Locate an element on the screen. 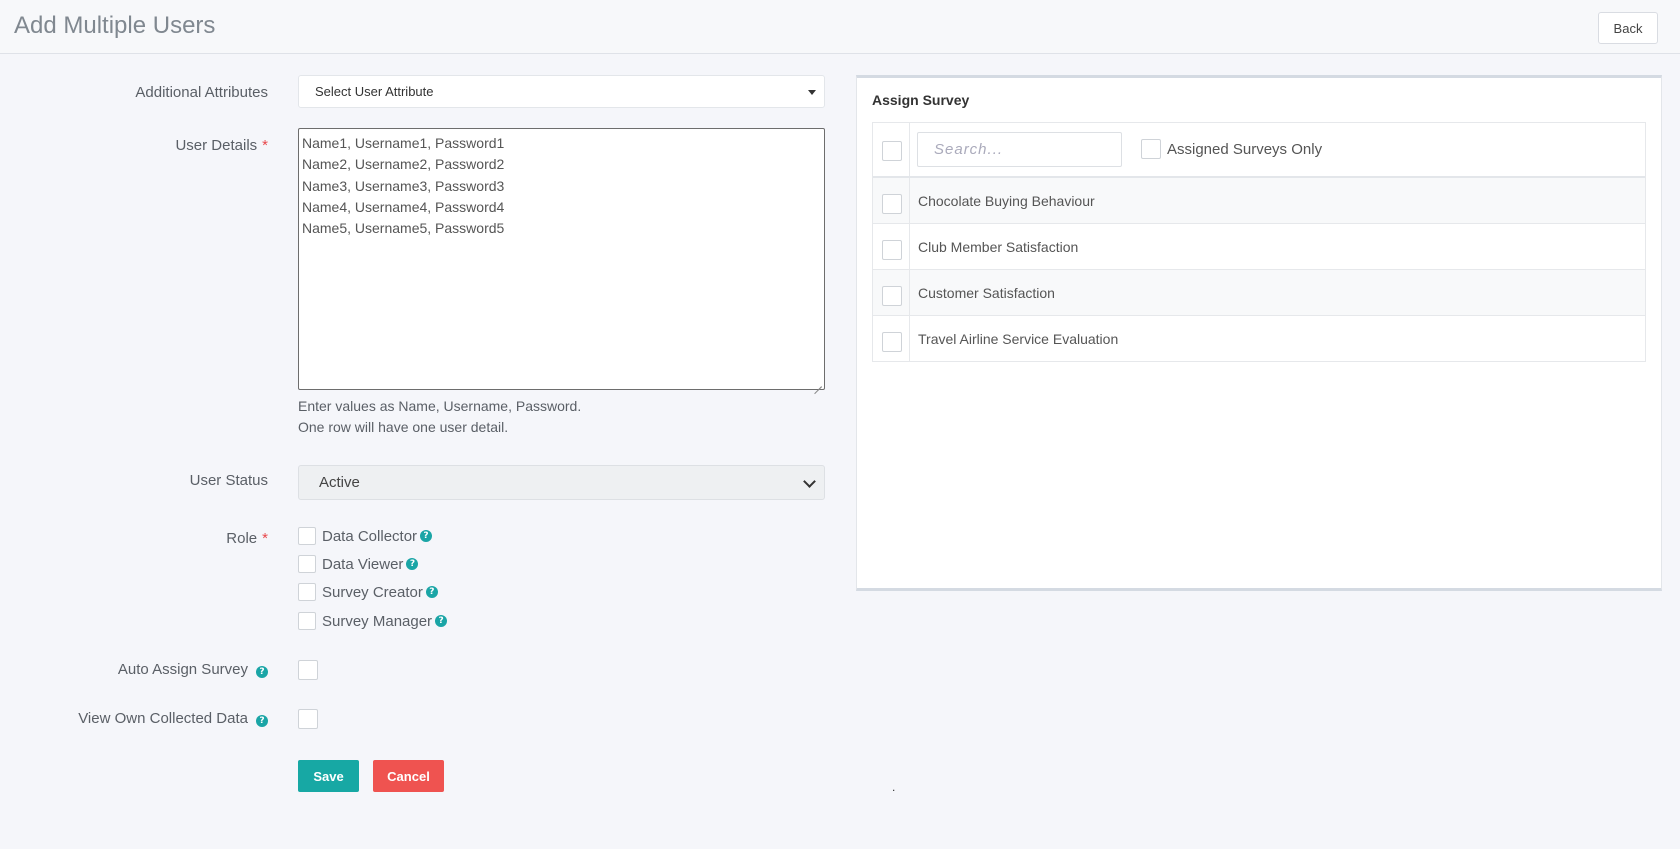 This screenshot has width=1680, height=849. chevron-down-icon is located at coordinates (809, 481).